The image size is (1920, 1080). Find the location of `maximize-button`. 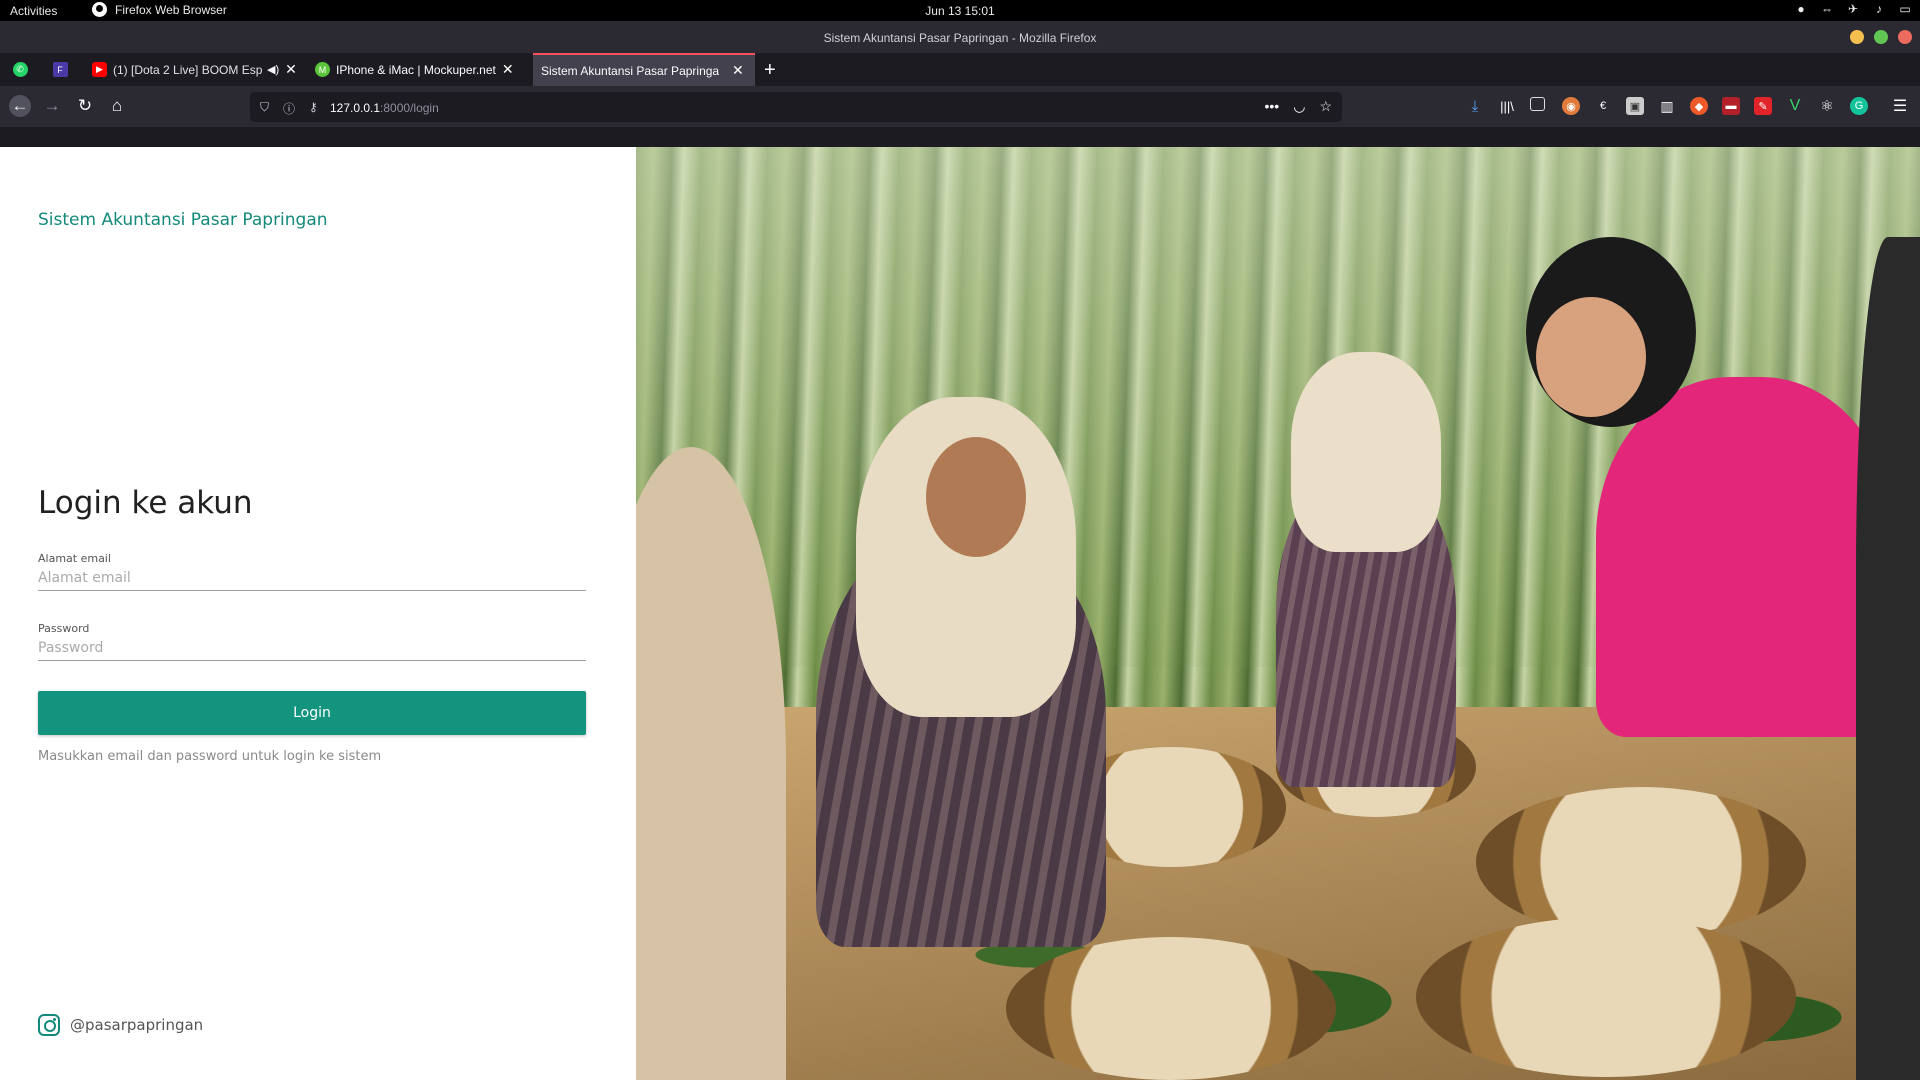

maximize-button is located at coordinates (1881, 37).